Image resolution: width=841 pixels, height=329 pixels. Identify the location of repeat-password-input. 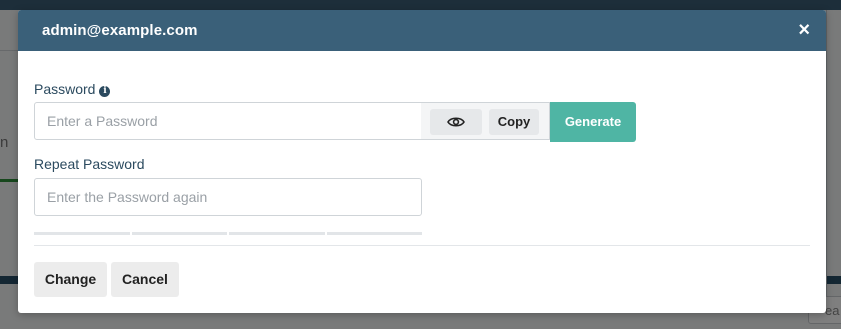
(228, 197).